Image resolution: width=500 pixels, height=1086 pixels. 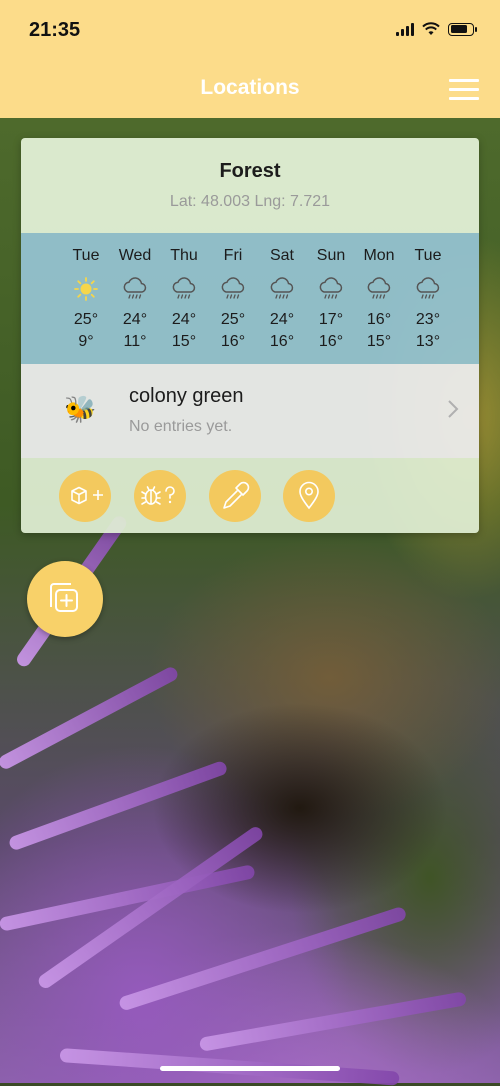 I want to click on day-name: Fri, so click(x=233, y=255).